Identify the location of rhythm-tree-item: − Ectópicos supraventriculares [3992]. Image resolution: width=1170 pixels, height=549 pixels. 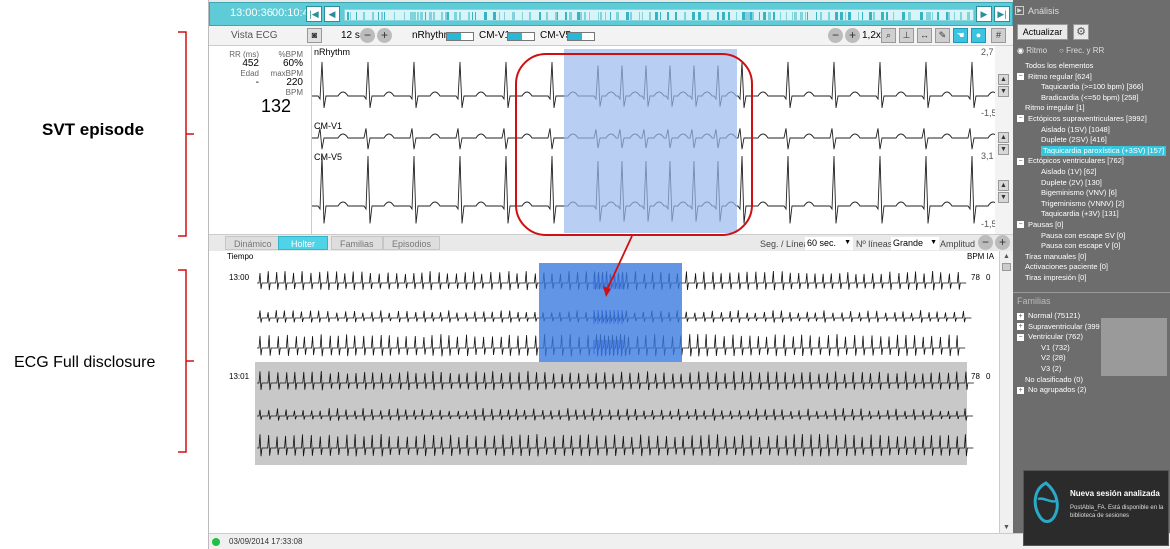
(1092, 119).